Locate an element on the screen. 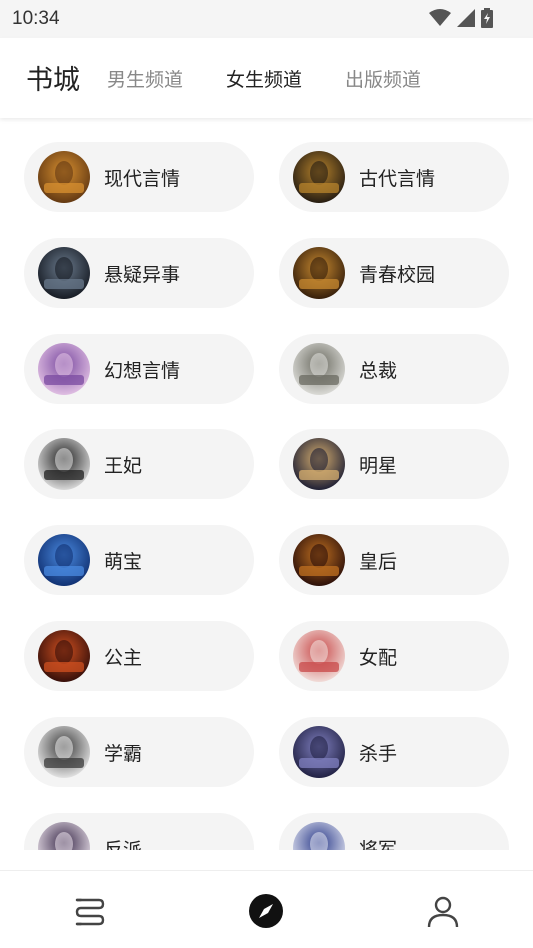 This screenshot has height=948, width=533. status-bar: 10:34 is located at coordinates (266, 19).